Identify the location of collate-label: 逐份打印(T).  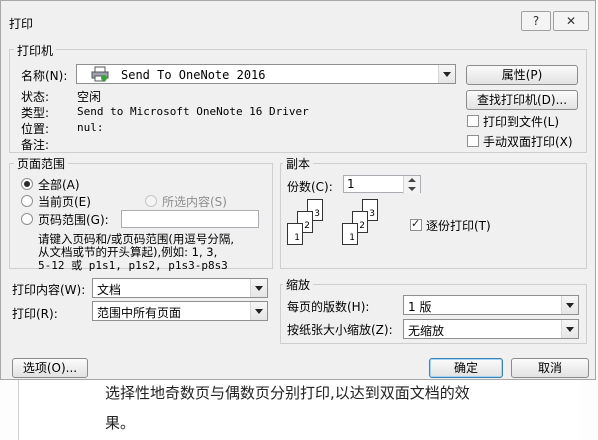
(458, 225).